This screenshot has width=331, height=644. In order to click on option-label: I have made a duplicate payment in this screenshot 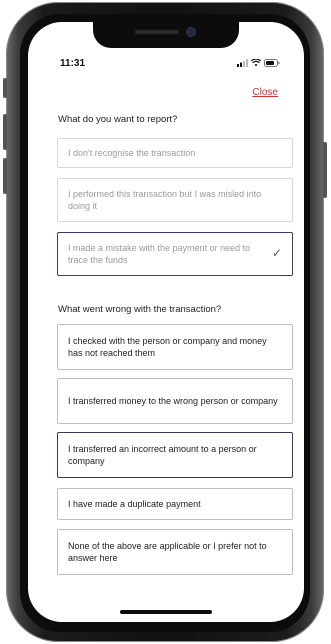, I will do `click(134, 503)`.